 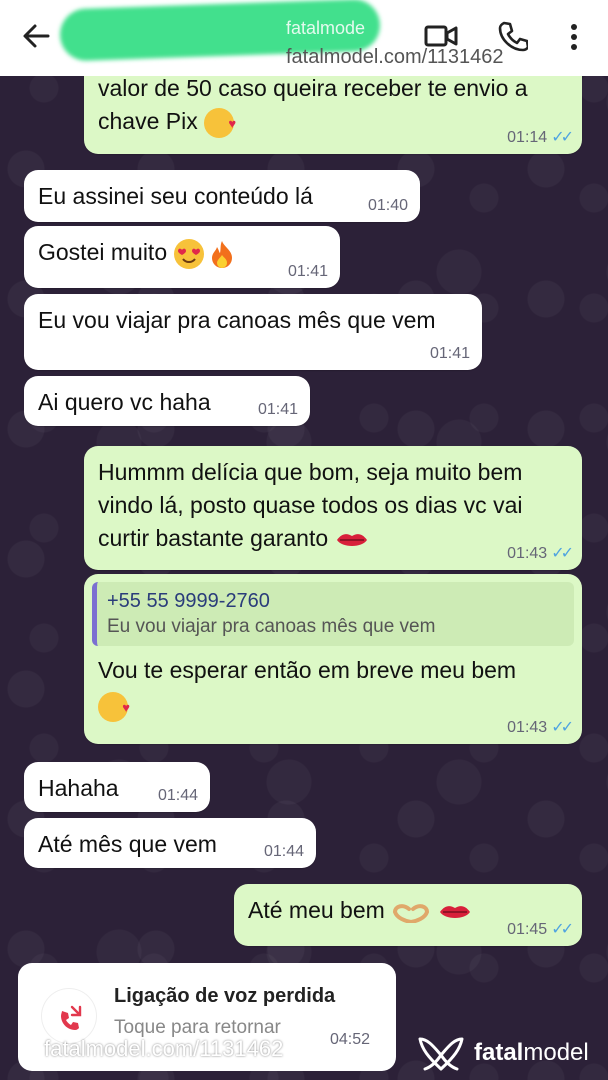 What do you see at coordinates (164, 1048) in the screenshot?
I see `watermark-url-bottom: fatalmodel.com/1131462` at bounding box center [164, 1048].